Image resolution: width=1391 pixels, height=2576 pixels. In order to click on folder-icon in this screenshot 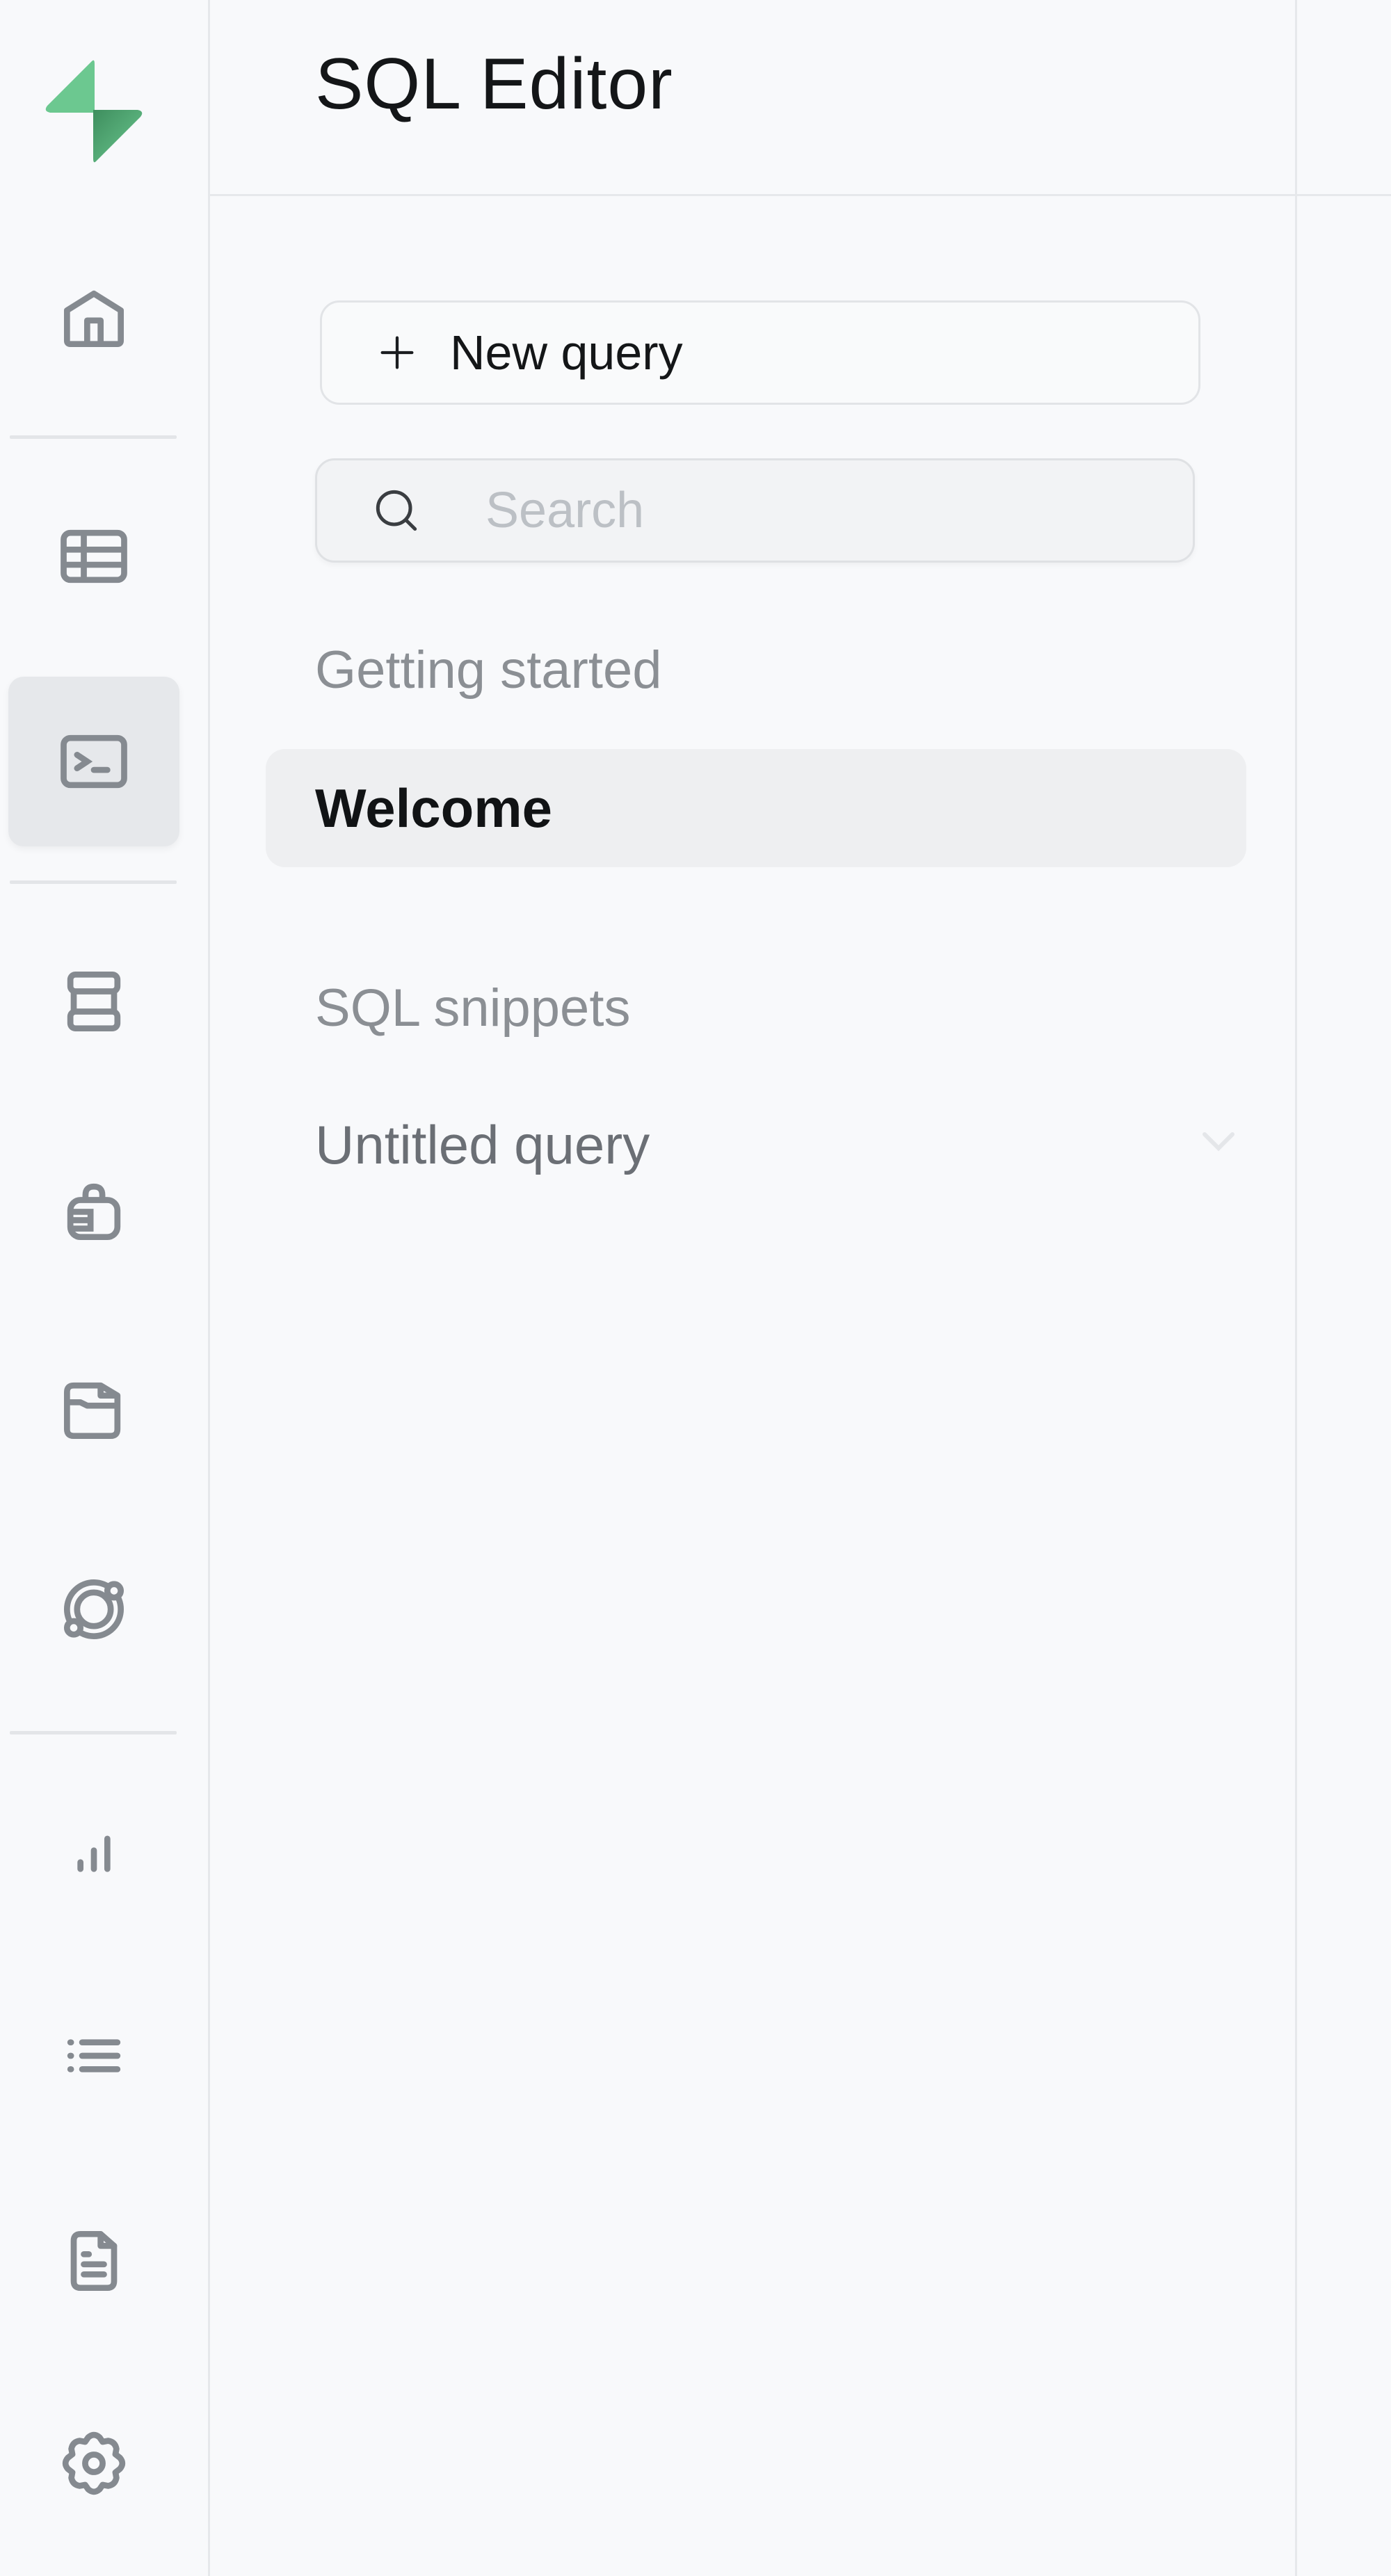, I will do `click(92, 1411)`.